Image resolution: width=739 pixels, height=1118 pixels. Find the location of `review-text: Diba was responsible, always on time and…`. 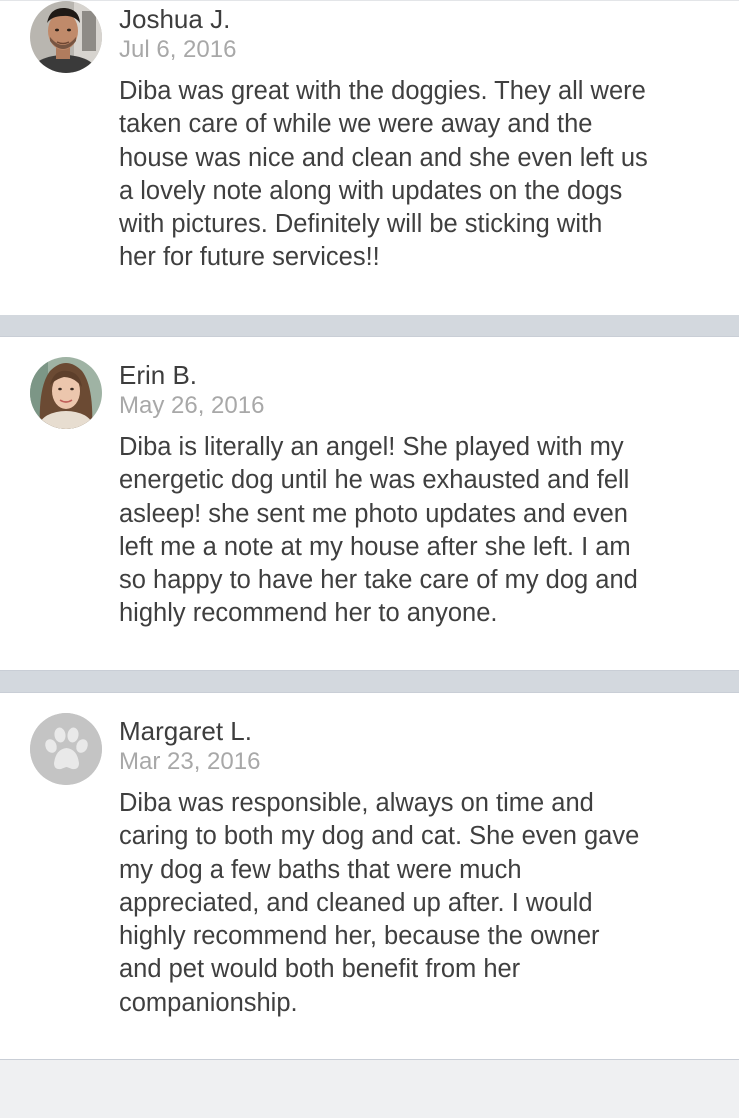

review-text: Diba was responsible, always on time and… is located at coordinates (379, 903).